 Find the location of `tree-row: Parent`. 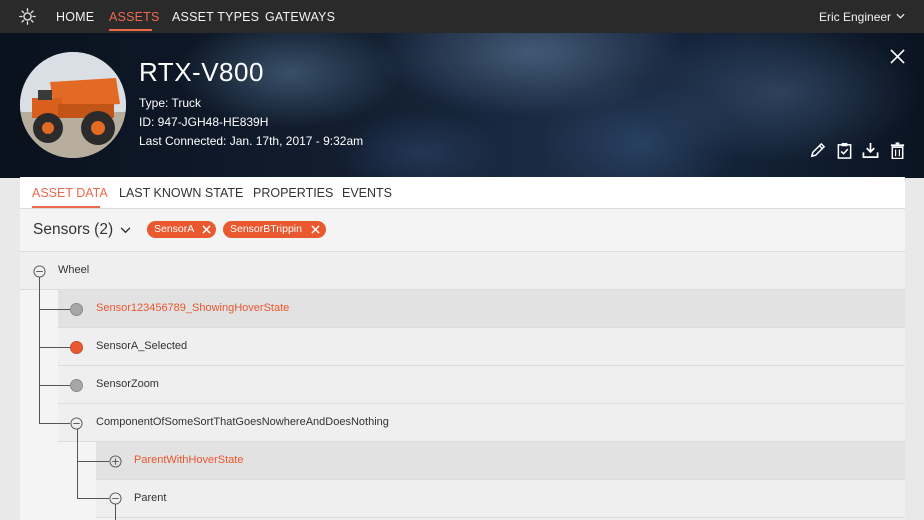

tree-row: Parent is located at coordinates (500, 499).